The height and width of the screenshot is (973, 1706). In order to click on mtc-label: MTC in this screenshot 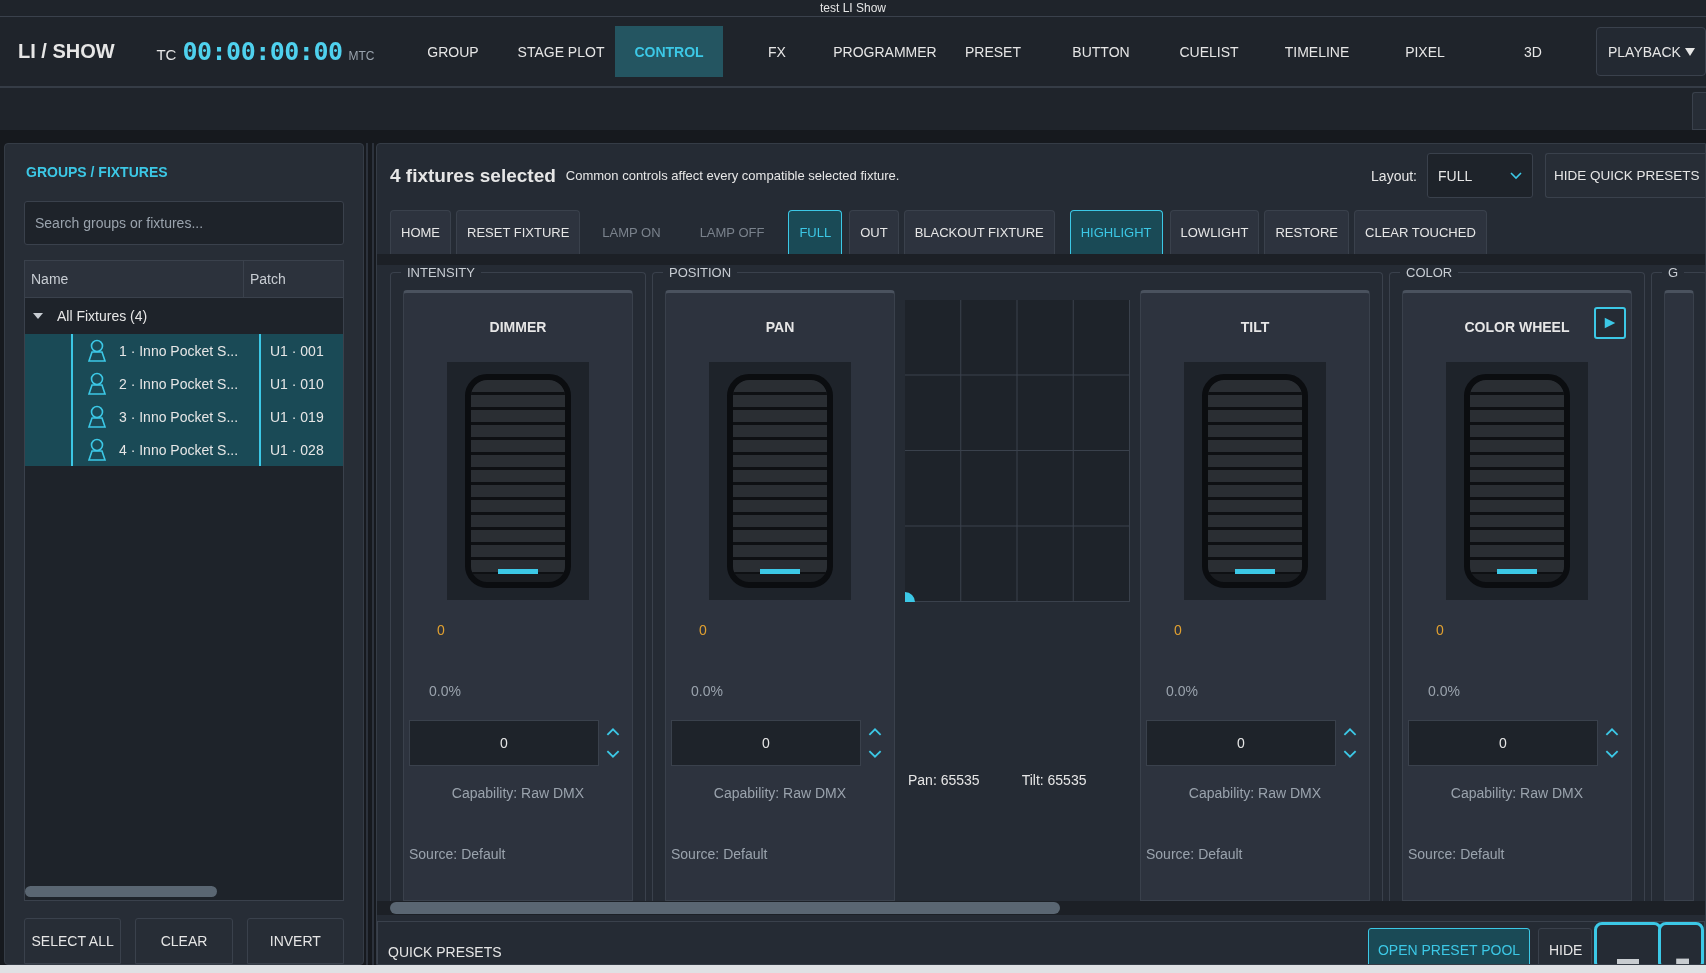, I will do `click(361, 56)`.